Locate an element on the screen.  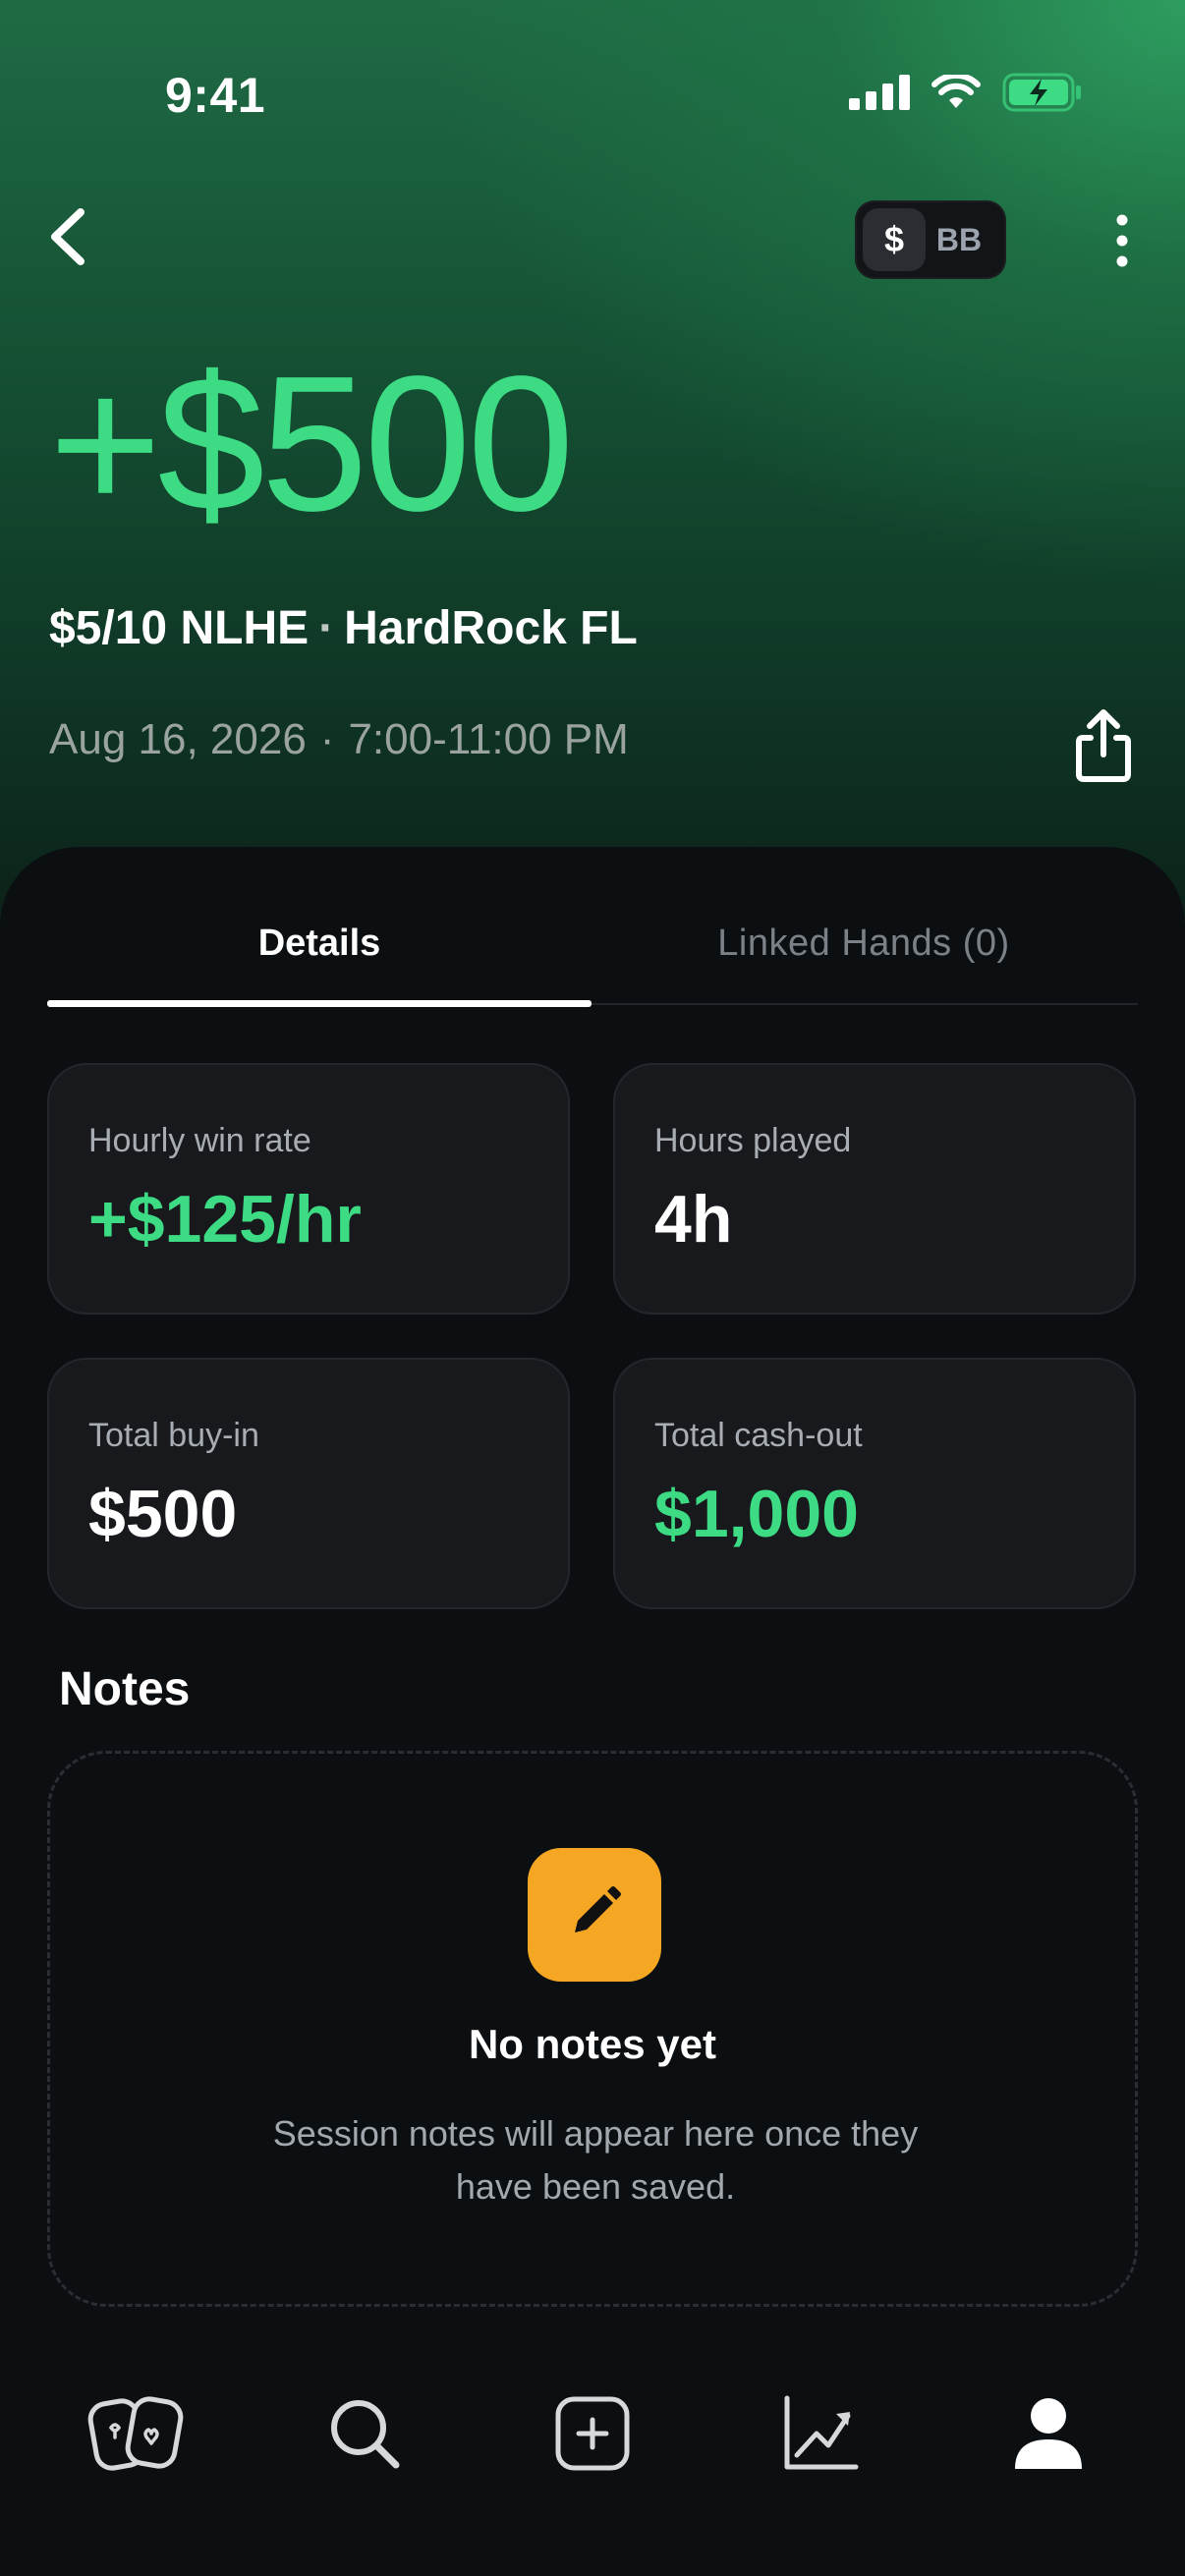
status-time: 9:41 is located at coordinates (216, 95).